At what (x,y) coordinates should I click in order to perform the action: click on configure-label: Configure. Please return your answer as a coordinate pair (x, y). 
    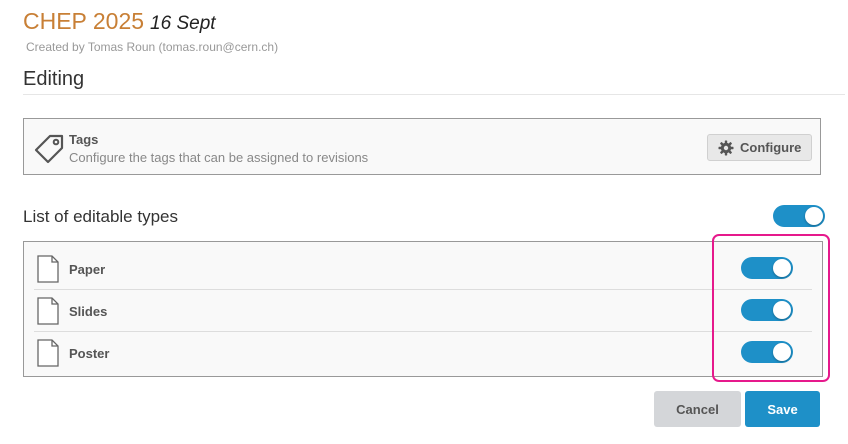
    Looking at the image, I should click on (771, 147).